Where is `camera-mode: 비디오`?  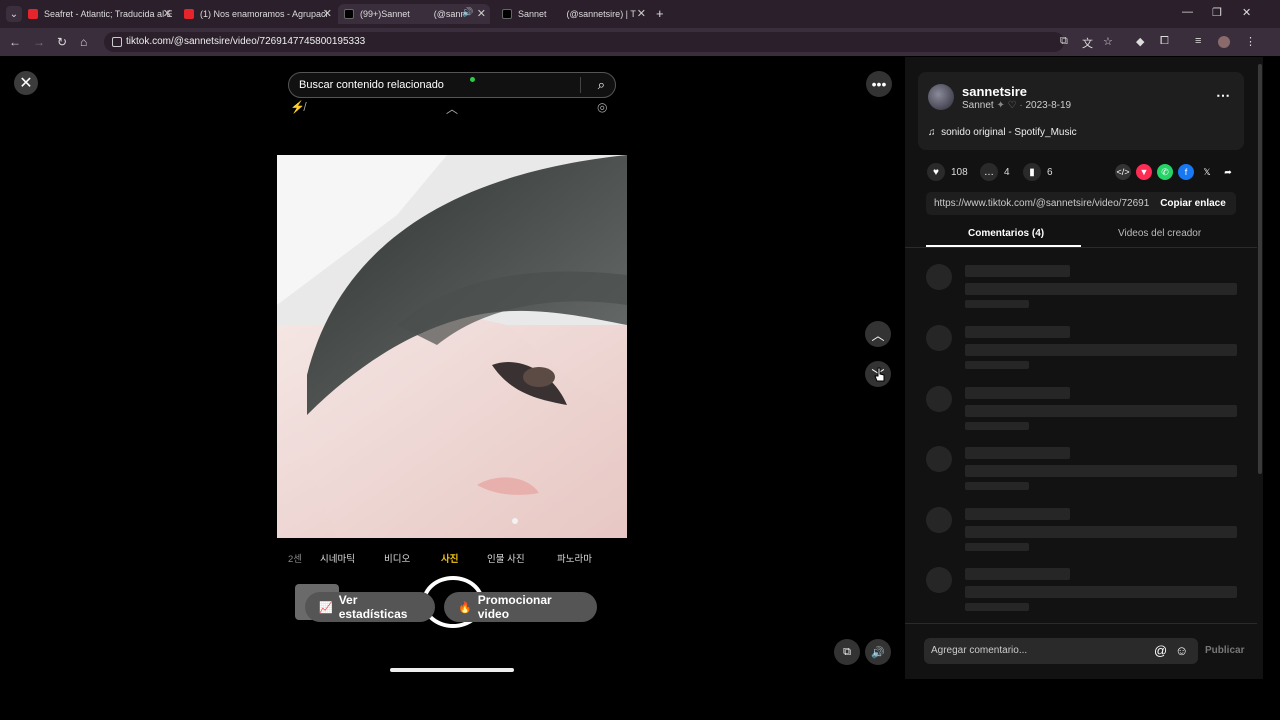
camera-mode: 비디오 is located at coordinates (397, 559).